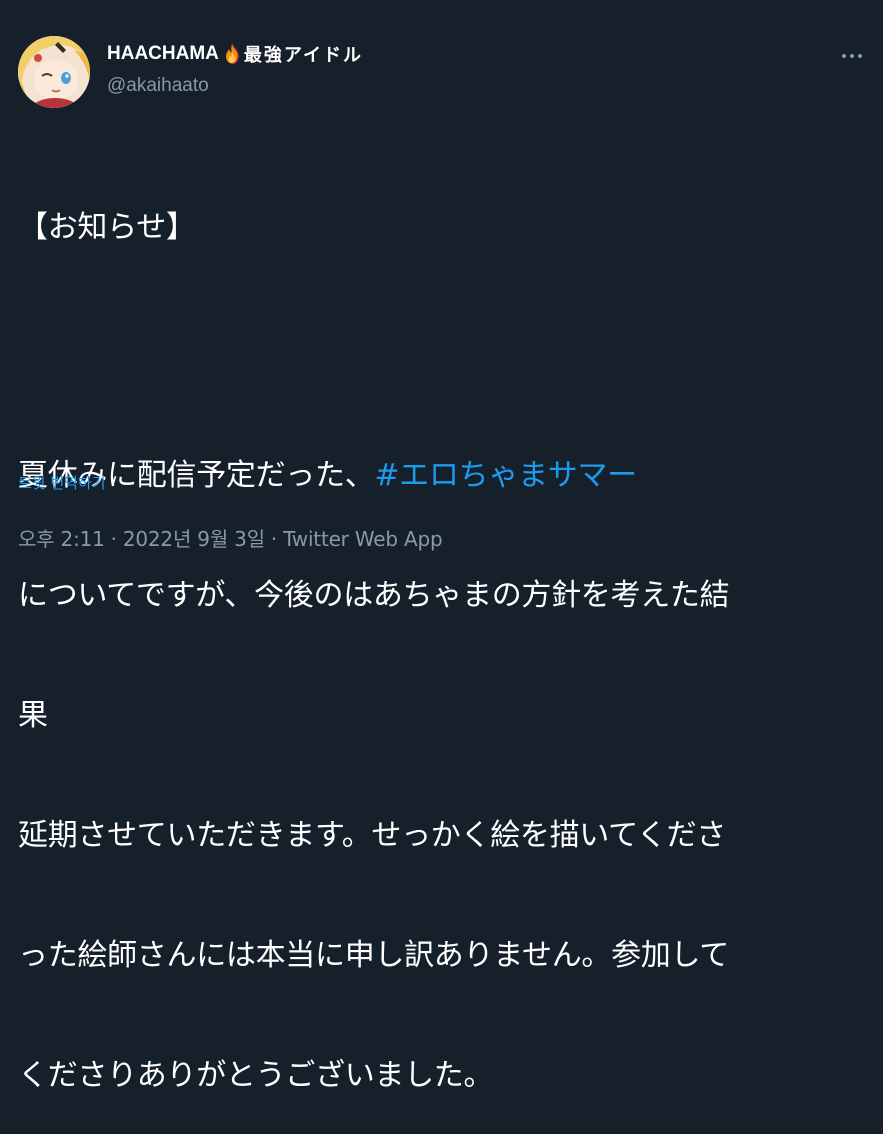 Image resolution: width=883 pixels, height=1134 pixels. Describe the element at coordinates (163, 54) in the screenshot. I see `display-name: HAACHAMA` at that location.